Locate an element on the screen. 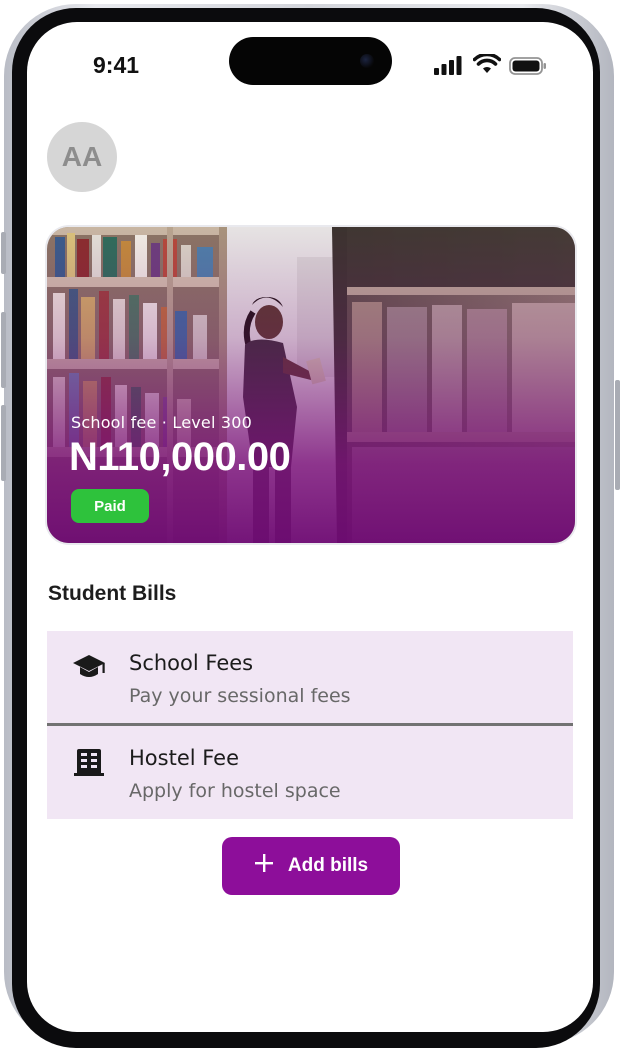 Image resolution: width=621 pixels, height=1048 pixels. bill-title: Hostel Fee is located at coordinates (184, 758).